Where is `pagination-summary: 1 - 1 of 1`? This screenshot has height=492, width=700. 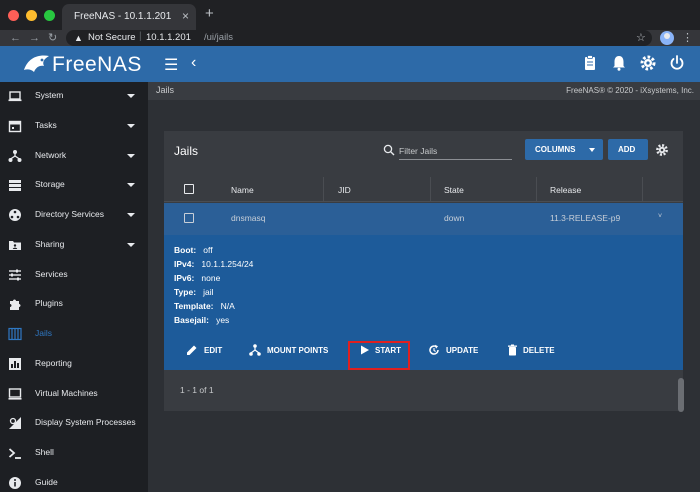 pagination-summary: 1 - 1 of 1 is located at coordinates (197, 390).